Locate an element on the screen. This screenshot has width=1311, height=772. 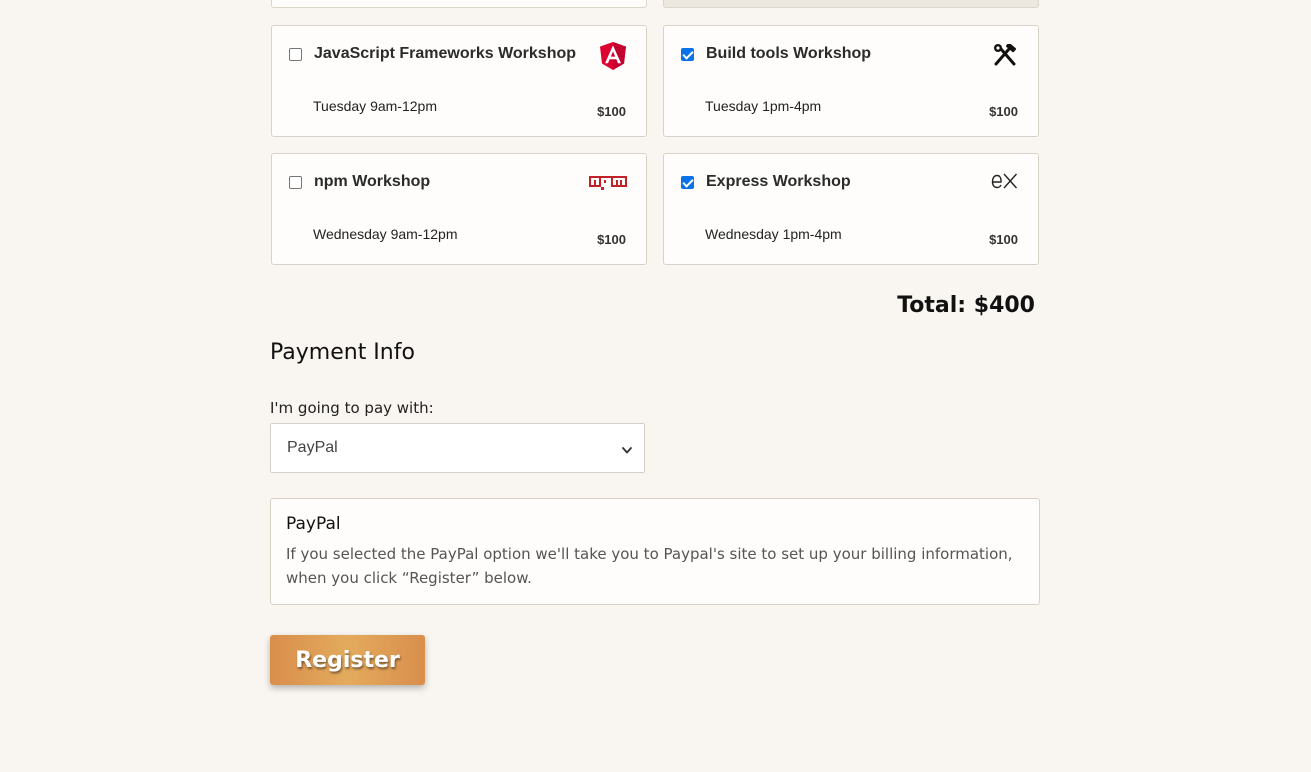
register-button: Register is located at coordinates (347, 660).